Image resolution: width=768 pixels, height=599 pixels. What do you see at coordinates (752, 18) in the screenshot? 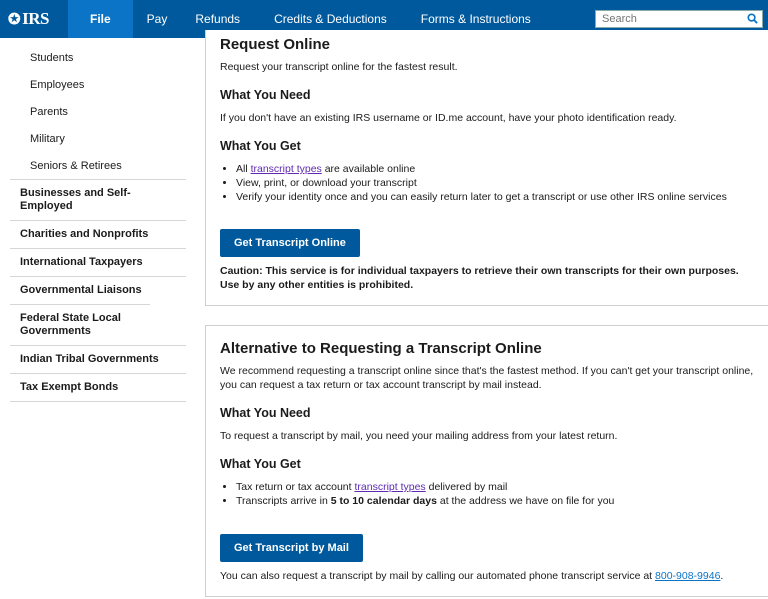
I see `search-icon` at bounding box center [752, 18].